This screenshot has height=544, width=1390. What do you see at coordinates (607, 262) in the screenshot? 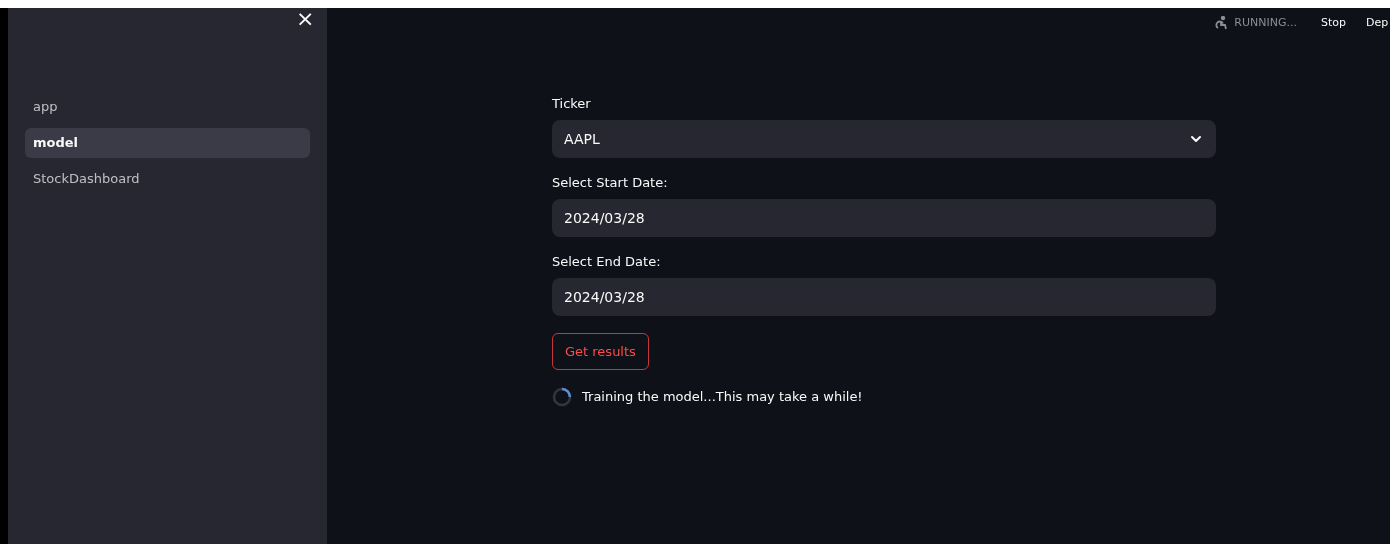
I see `field-label: Select End Date:` at bounding box center [607, 262].